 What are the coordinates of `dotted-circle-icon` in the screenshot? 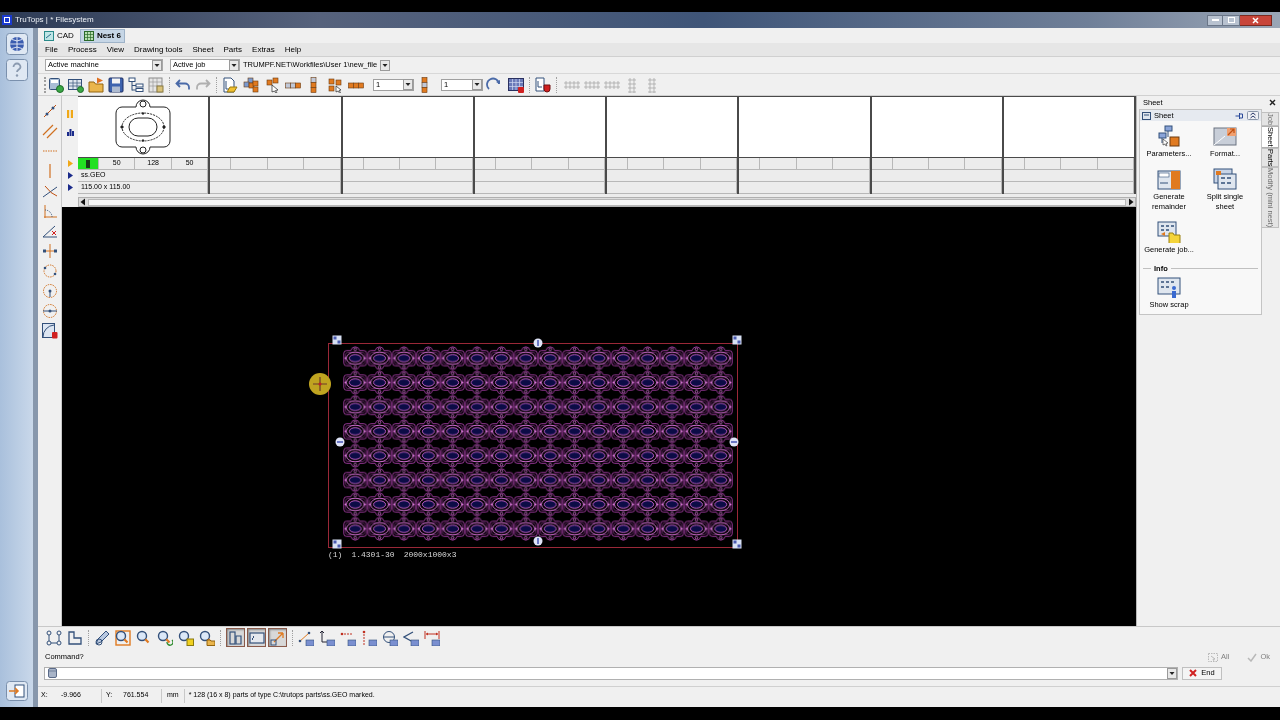 It's located at (49, 271).